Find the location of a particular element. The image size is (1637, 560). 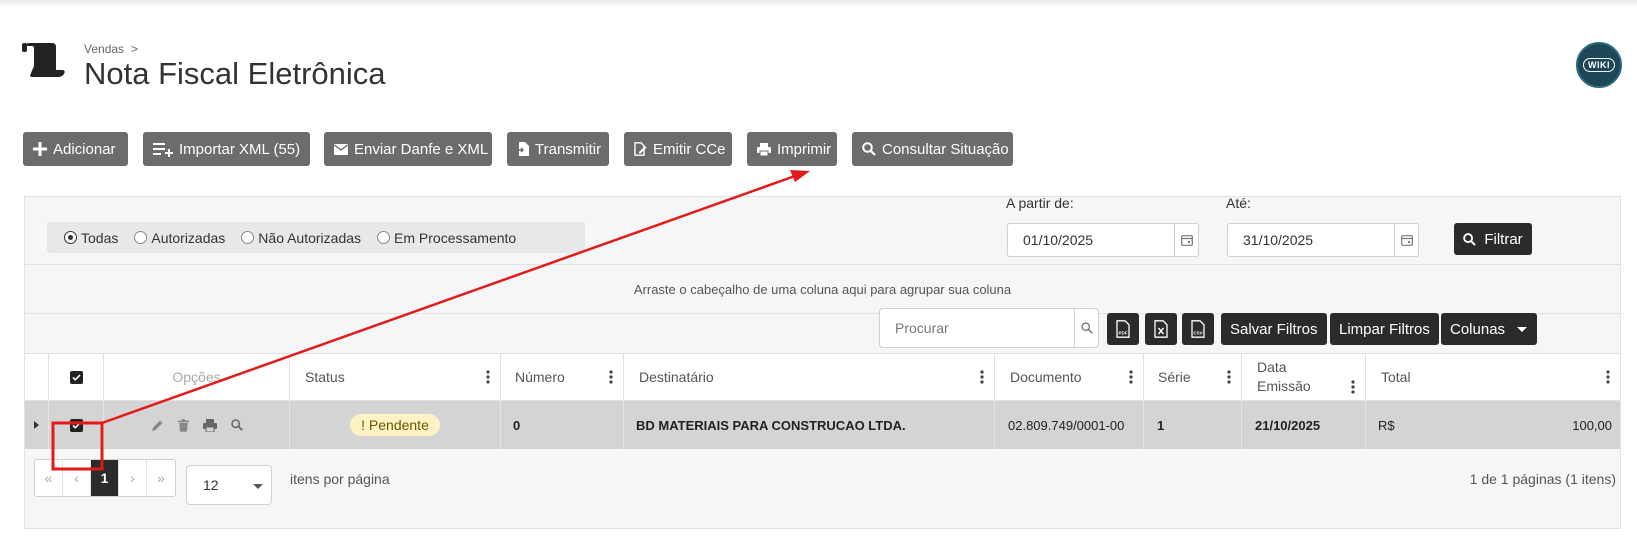

header-opcoes-label: Opções is located at coordinates (196, 377).